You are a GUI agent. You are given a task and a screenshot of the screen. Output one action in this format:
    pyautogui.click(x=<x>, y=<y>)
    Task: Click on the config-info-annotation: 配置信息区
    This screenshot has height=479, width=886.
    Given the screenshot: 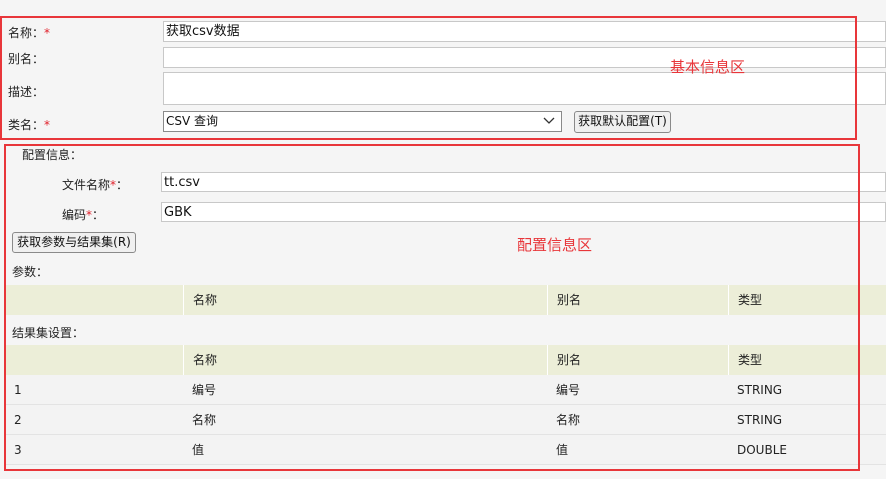 What is the action you would take?
    pyautogui.click(x=555, y=245)
    